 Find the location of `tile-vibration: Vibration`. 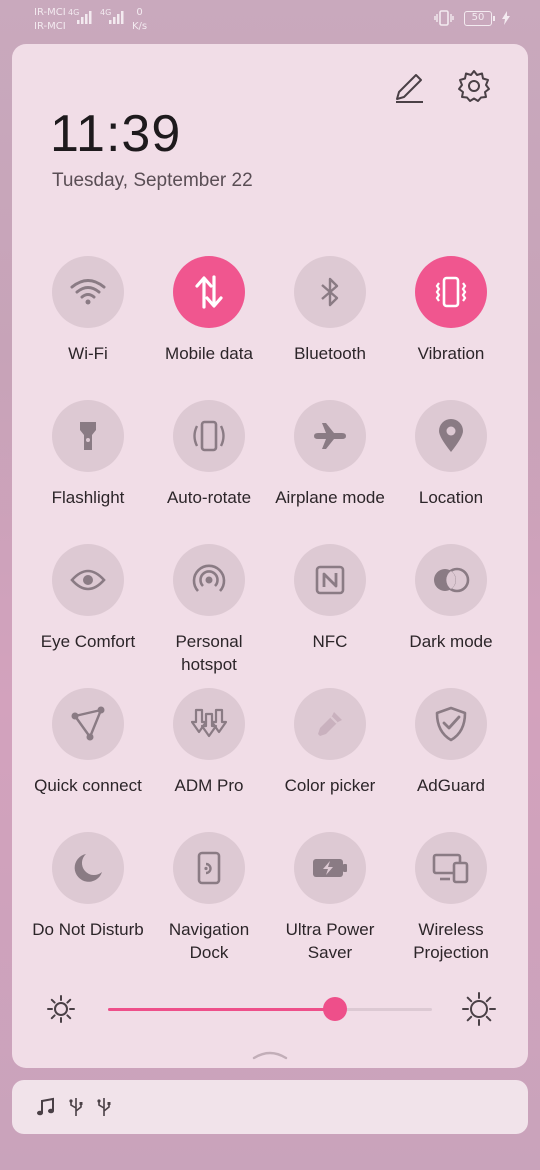

tile-vibration: Vibration is located at coordinates (451, 310).